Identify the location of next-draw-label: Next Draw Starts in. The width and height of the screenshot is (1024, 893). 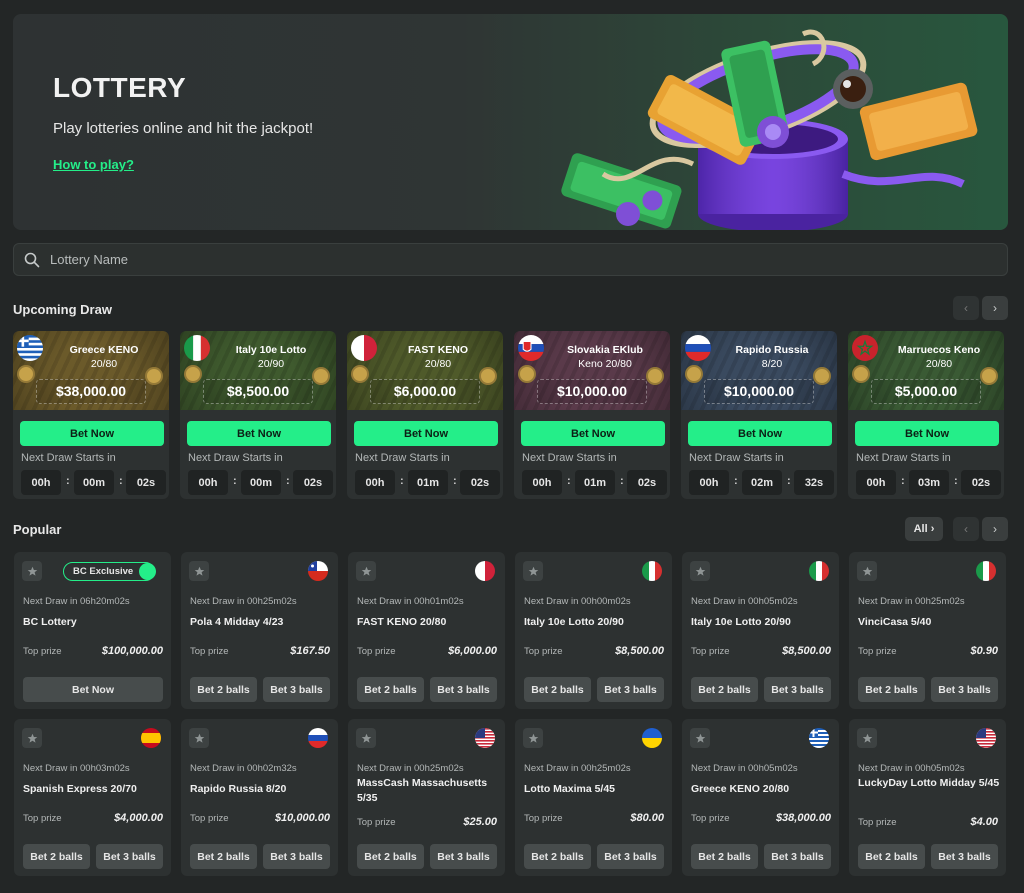
(68, 458).